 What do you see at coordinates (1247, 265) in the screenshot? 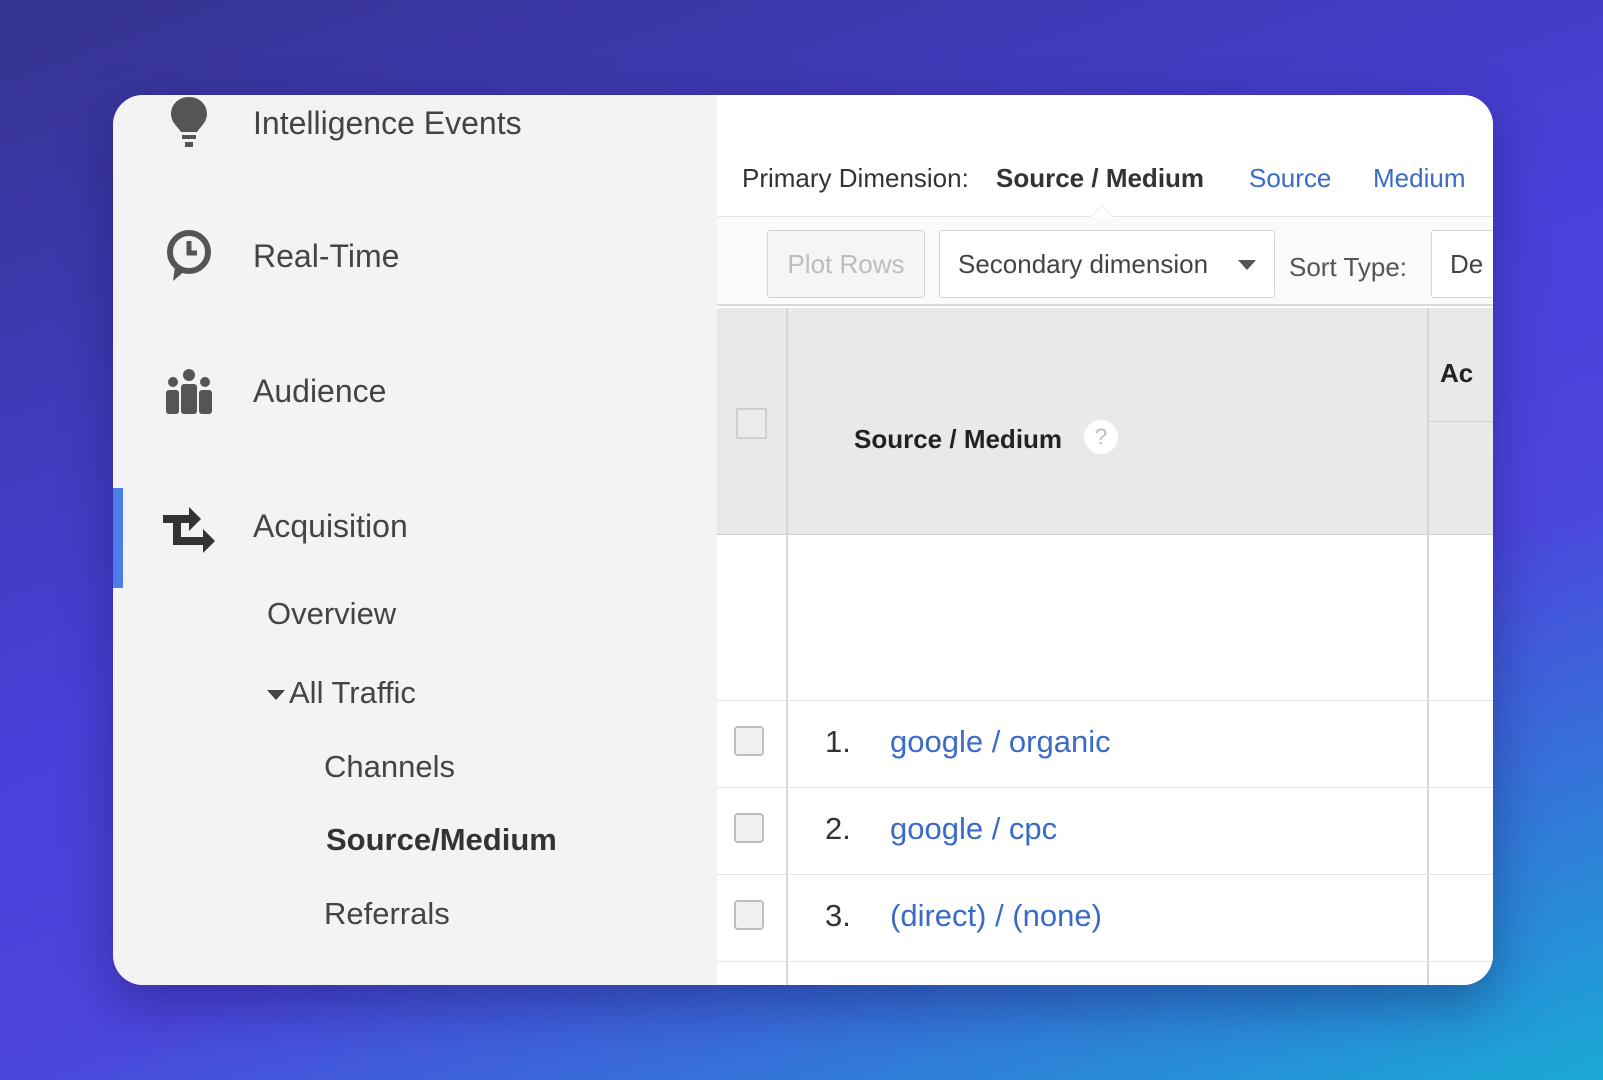
I see `chevron-down-icon` at bounding box center [1247, 265].